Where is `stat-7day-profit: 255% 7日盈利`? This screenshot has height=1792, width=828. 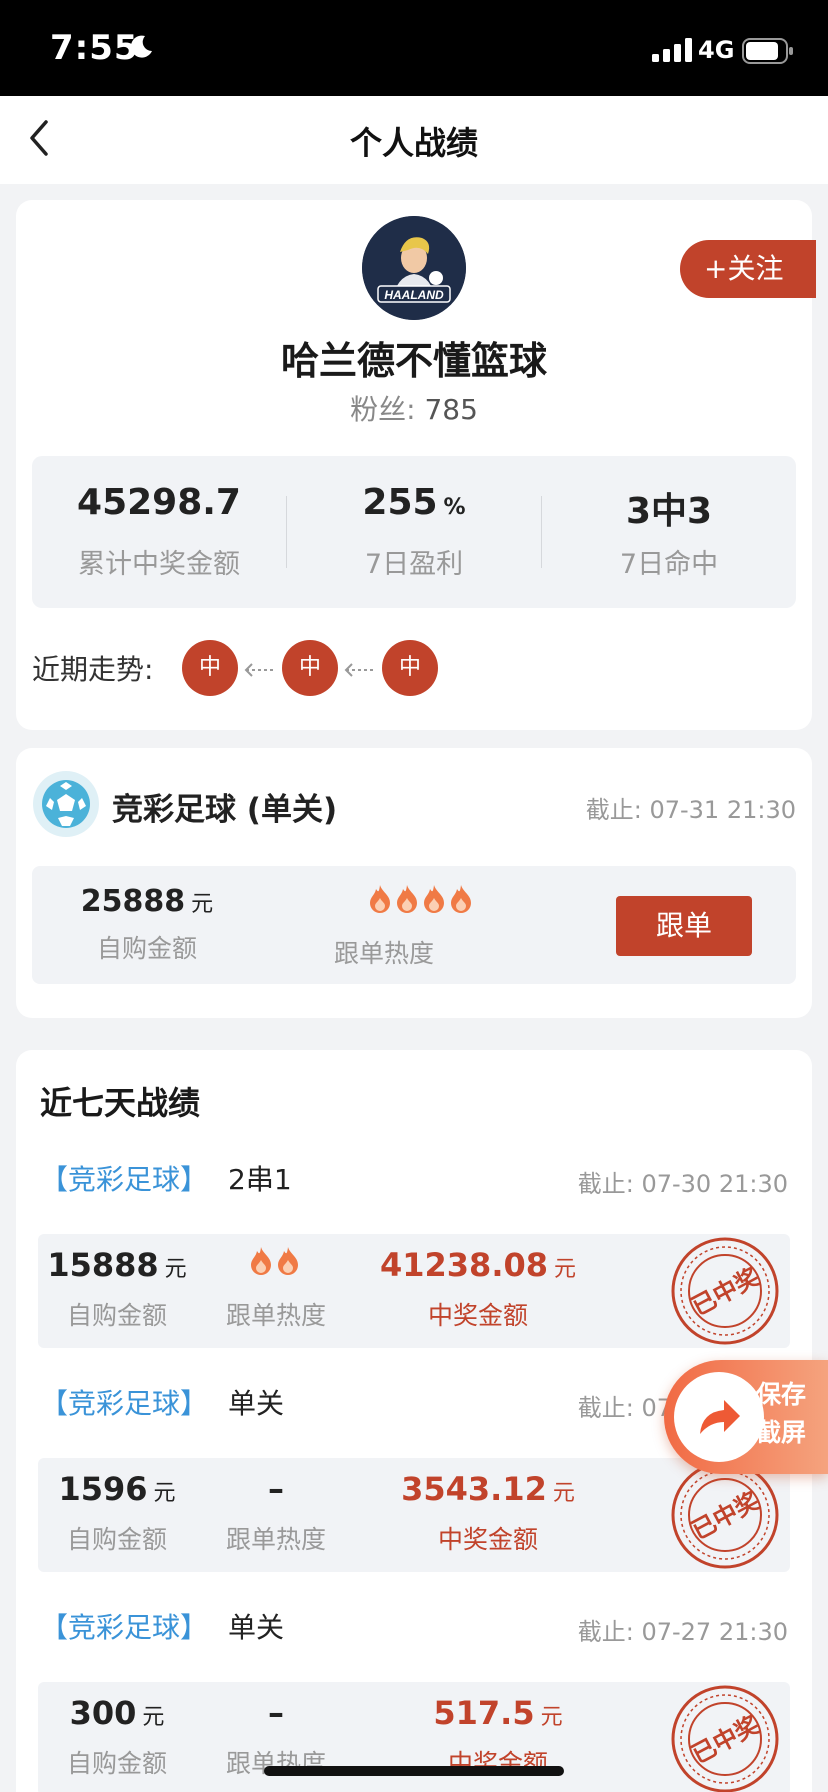
stat-7day-profit: 255% 7日盈利 is located at coordinates (414, 531).